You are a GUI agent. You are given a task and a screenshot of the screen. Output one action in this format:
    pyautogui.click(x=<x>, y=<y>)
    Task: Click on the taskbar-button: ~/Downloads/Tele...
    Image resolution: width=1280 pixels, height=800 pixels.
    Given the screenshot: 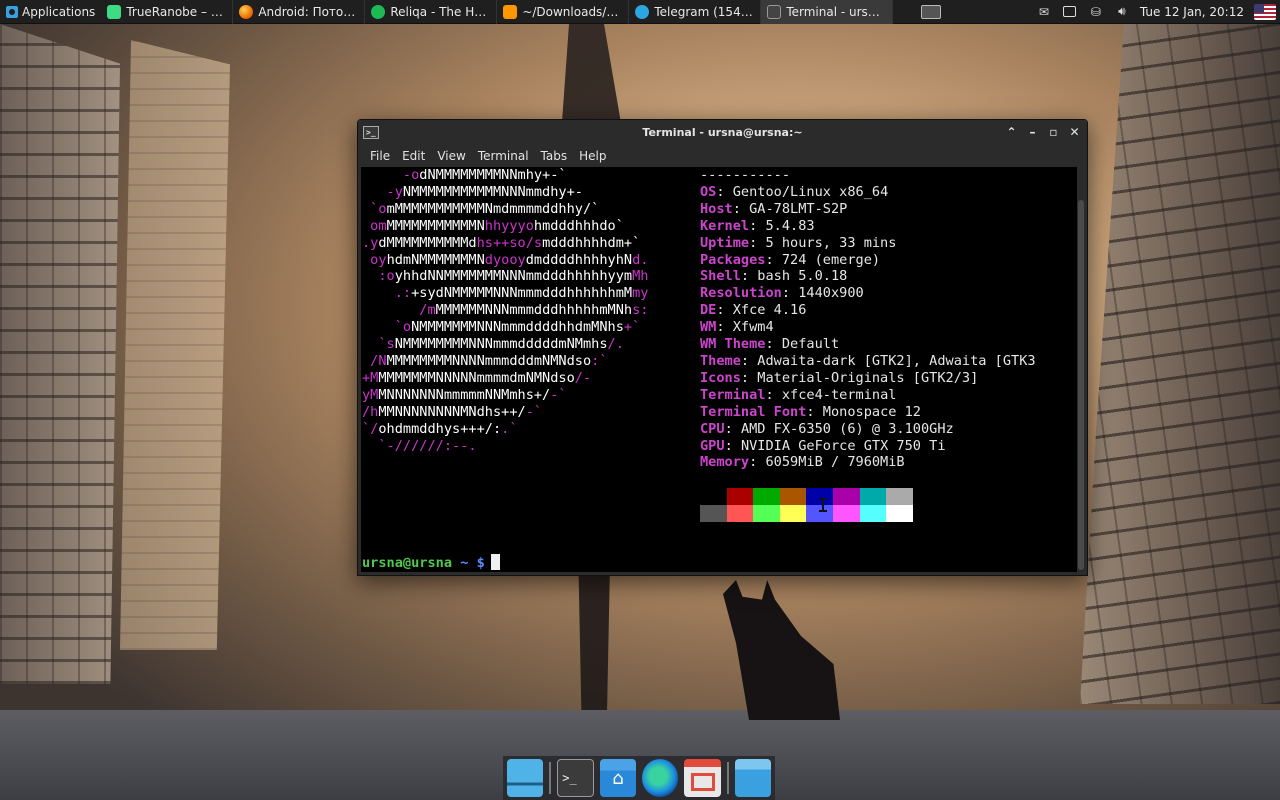 What is the action you would take?
    pyautogui.click(x=563, y=12)
    